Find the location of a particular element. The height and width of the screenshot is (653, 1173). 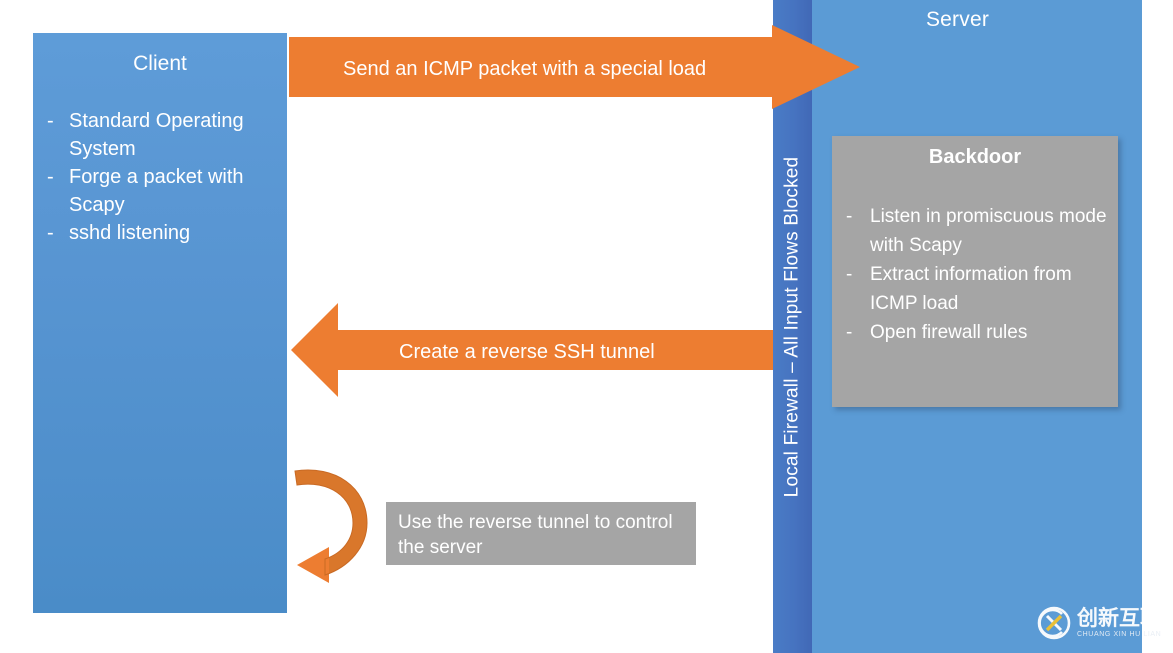

list-item: - Listen in promiscuous mode with Scapy is located at coordinates (979, 231).